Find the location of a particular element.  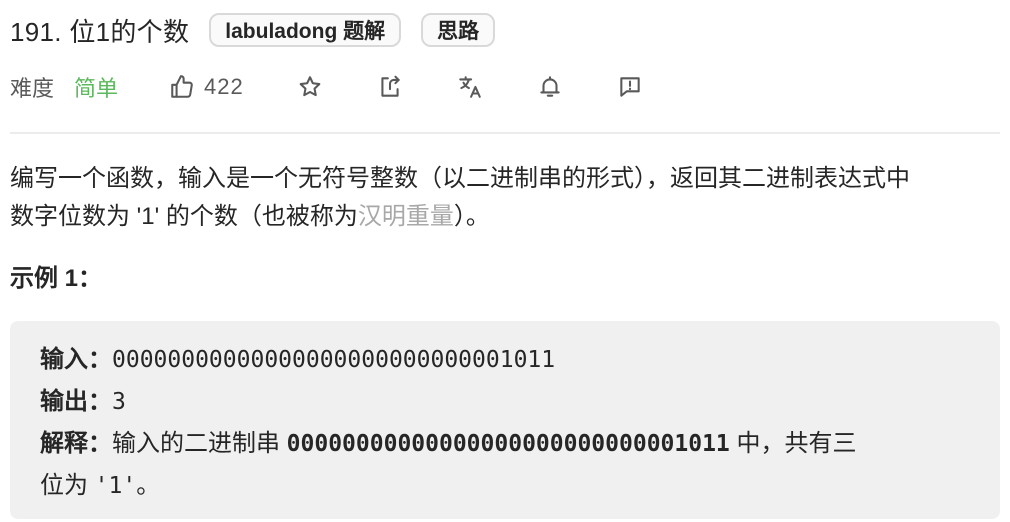

explanation-code-2: '1' is located at coordinates (115, 486).